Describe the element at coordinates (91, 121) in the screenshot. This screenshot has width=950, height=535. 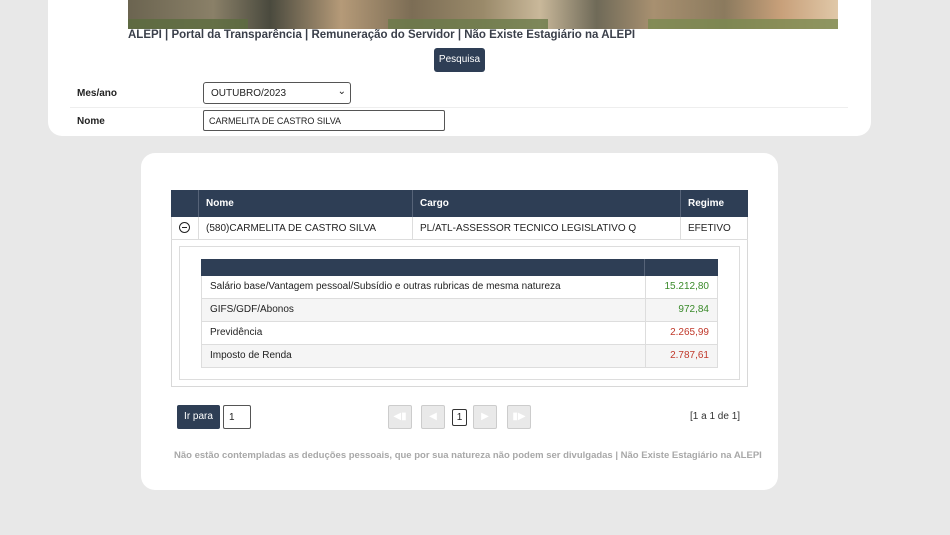
I see `name-label: Nome` at that location.